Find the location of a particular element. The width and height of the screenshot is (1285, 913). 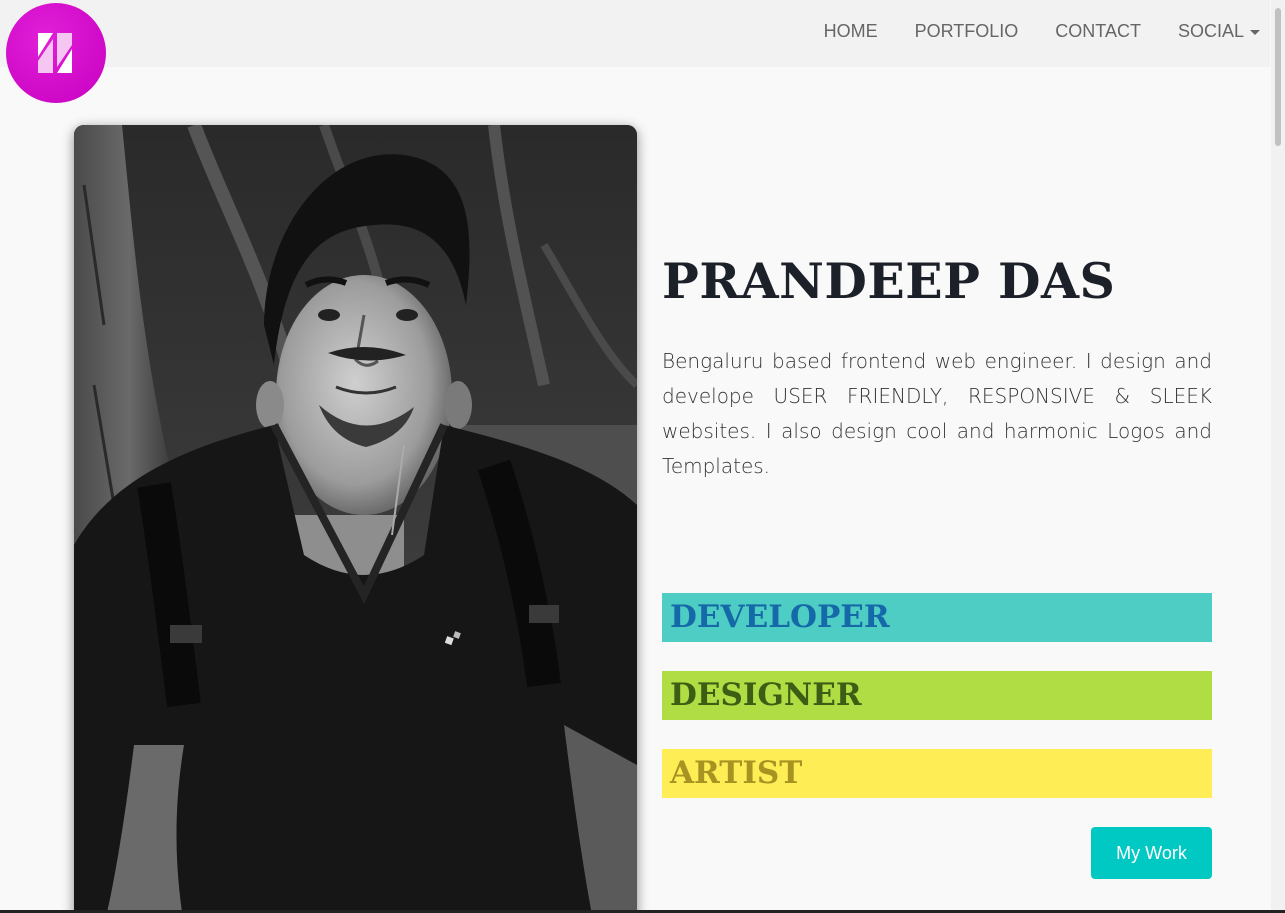

nav-contact-link: CONTACT is located at coordinates (1098, 31).